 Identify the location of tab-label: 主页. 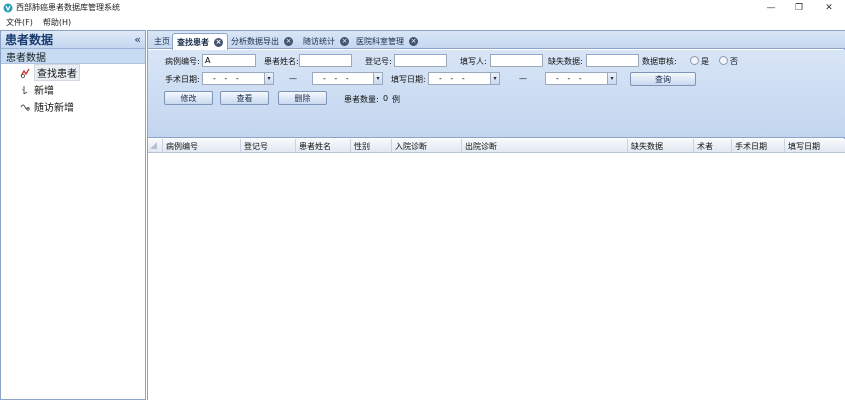
(162, 41).